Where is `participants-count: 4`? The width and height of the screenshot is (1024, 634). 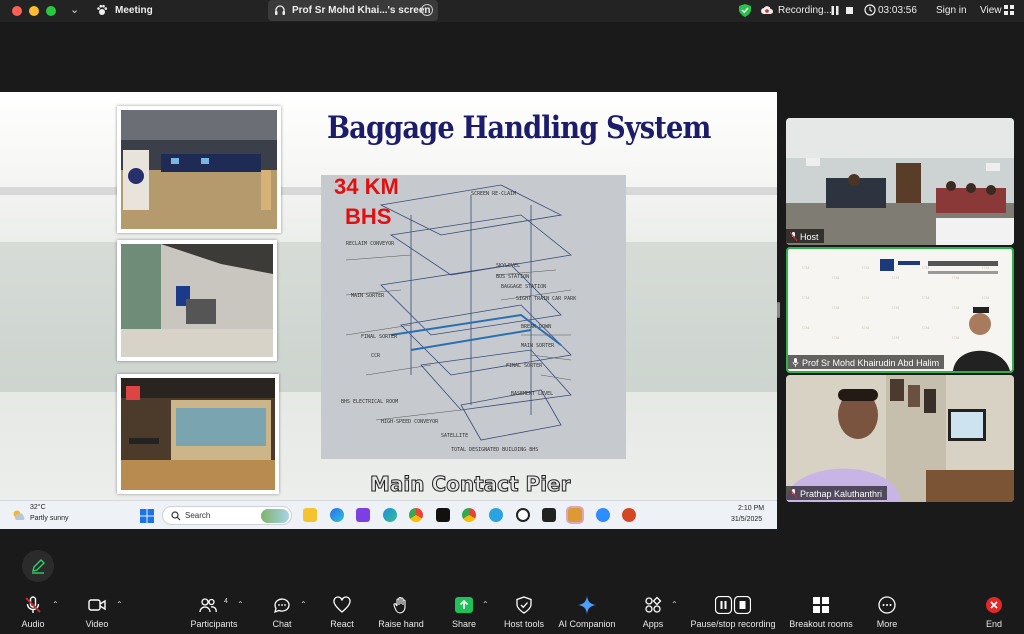 participants-count: 4 is located at coordinates (226, 601).